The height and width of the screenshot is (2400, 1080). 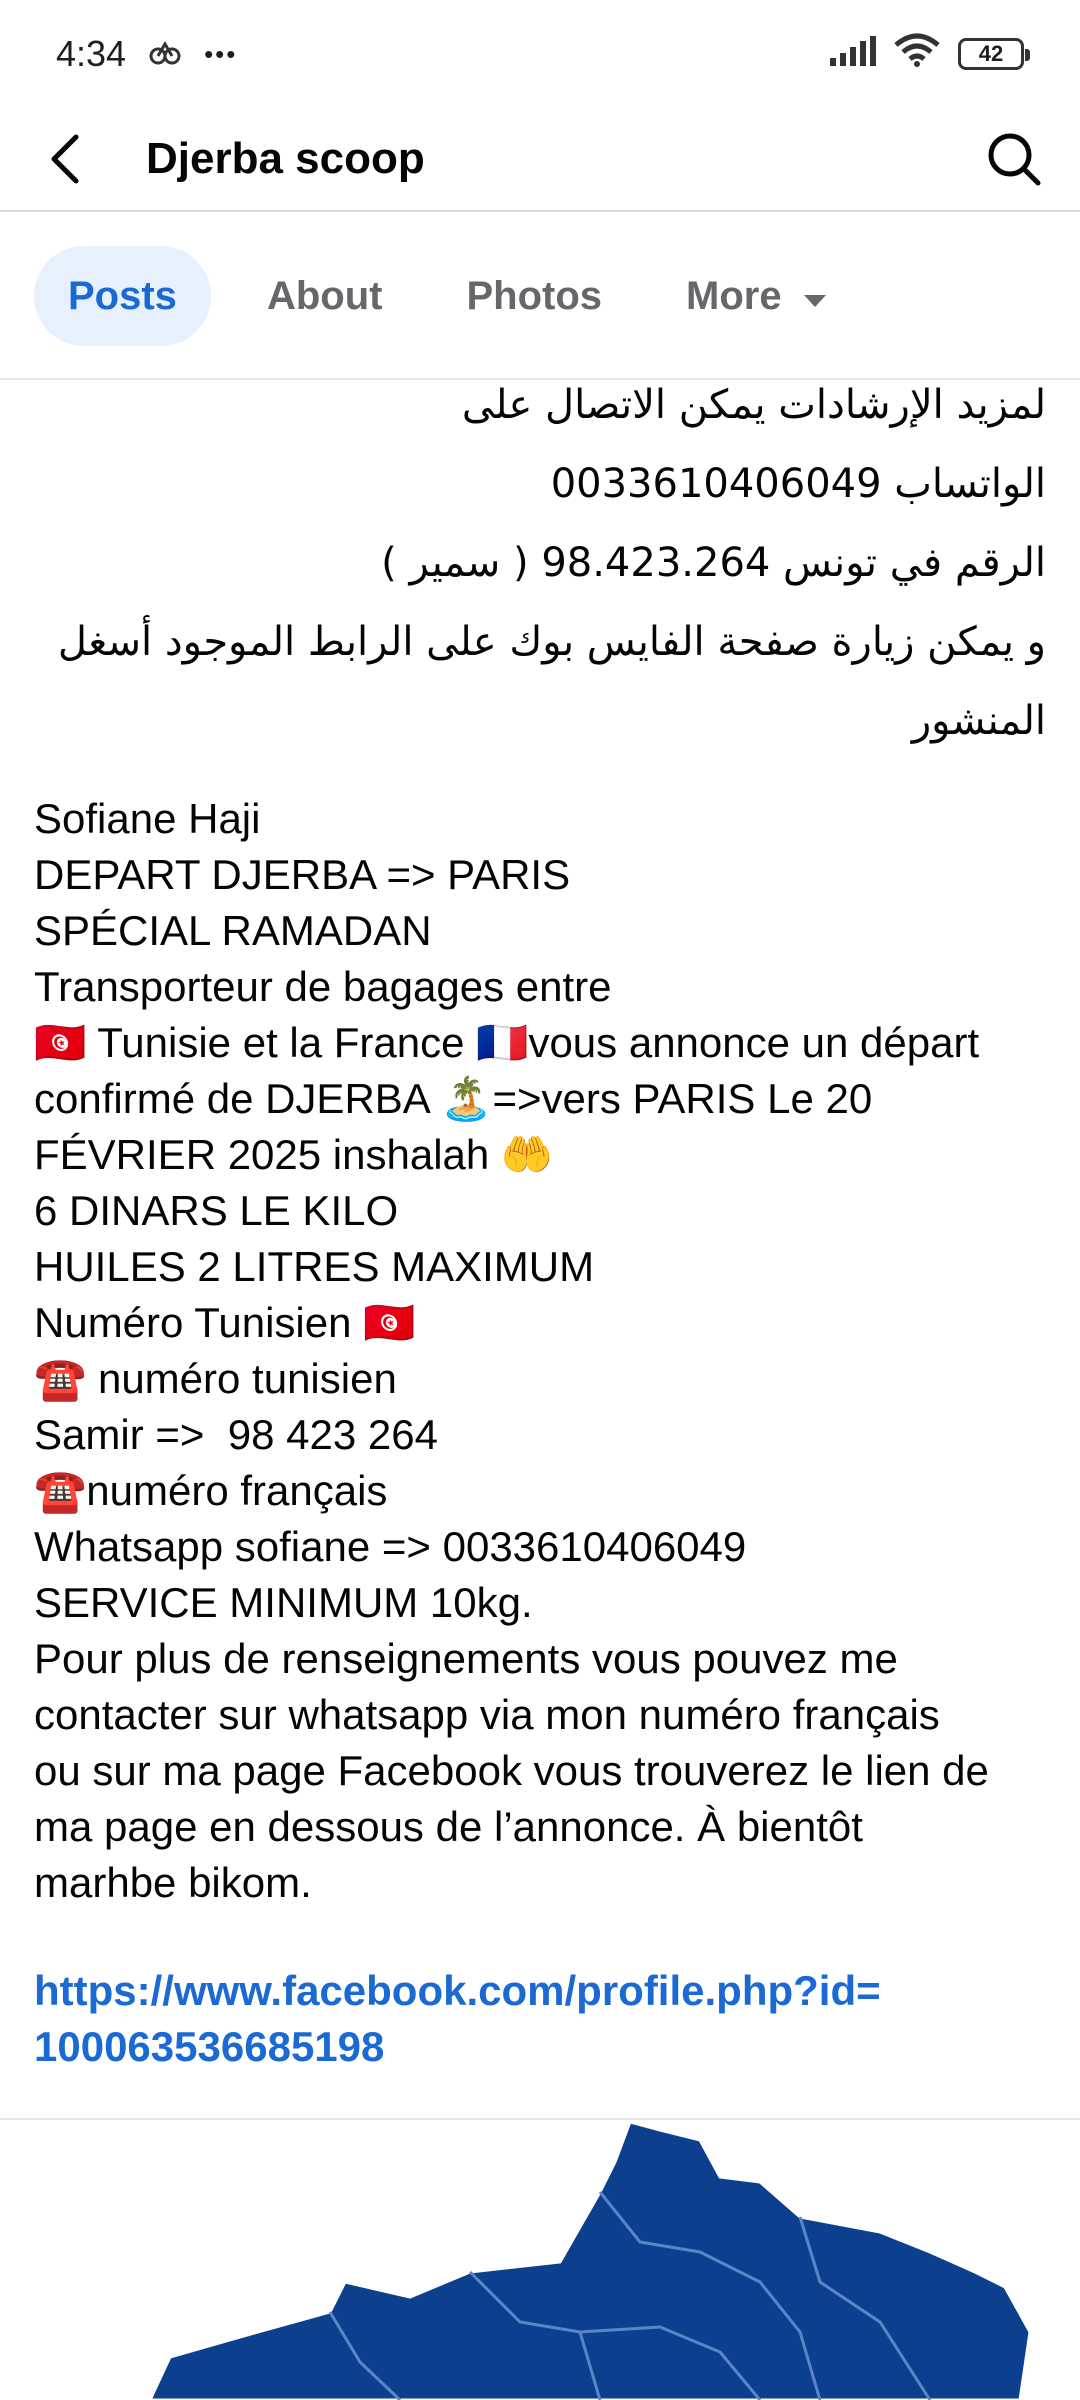 I want to click on wifi-icon, so click(x=917, y=54).